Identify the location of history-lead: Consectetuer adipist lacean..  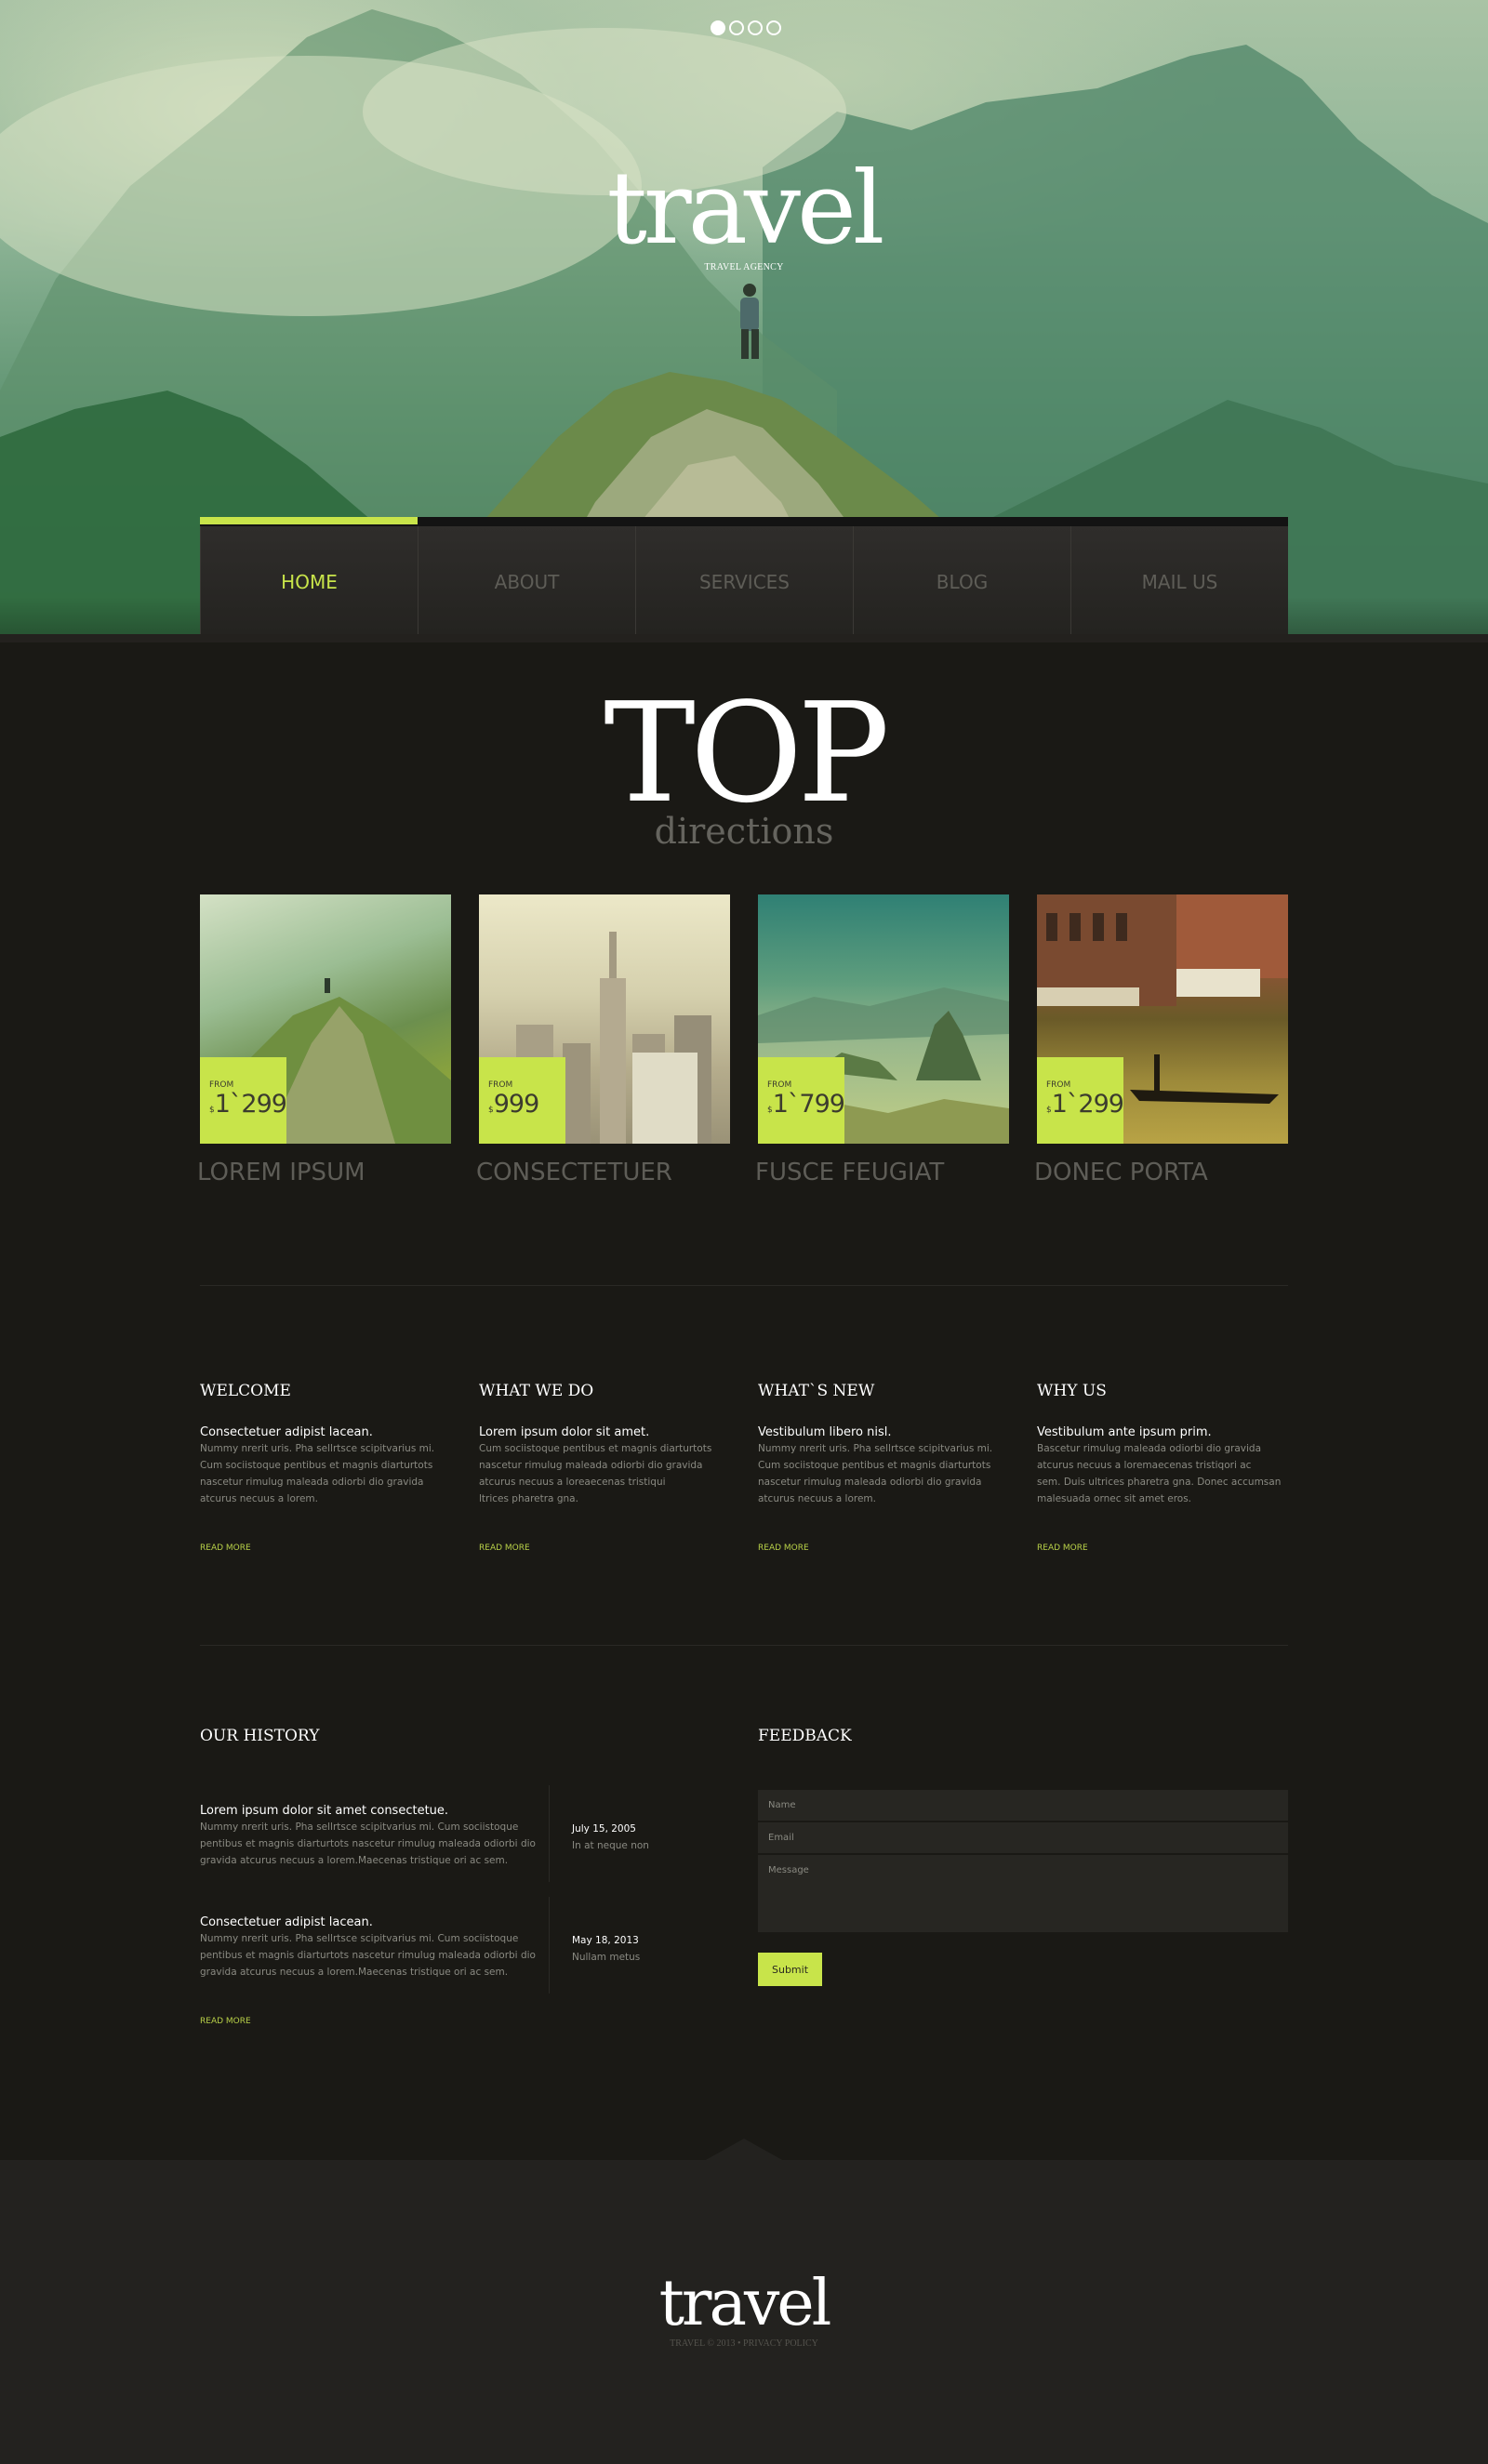
(286, 1922).